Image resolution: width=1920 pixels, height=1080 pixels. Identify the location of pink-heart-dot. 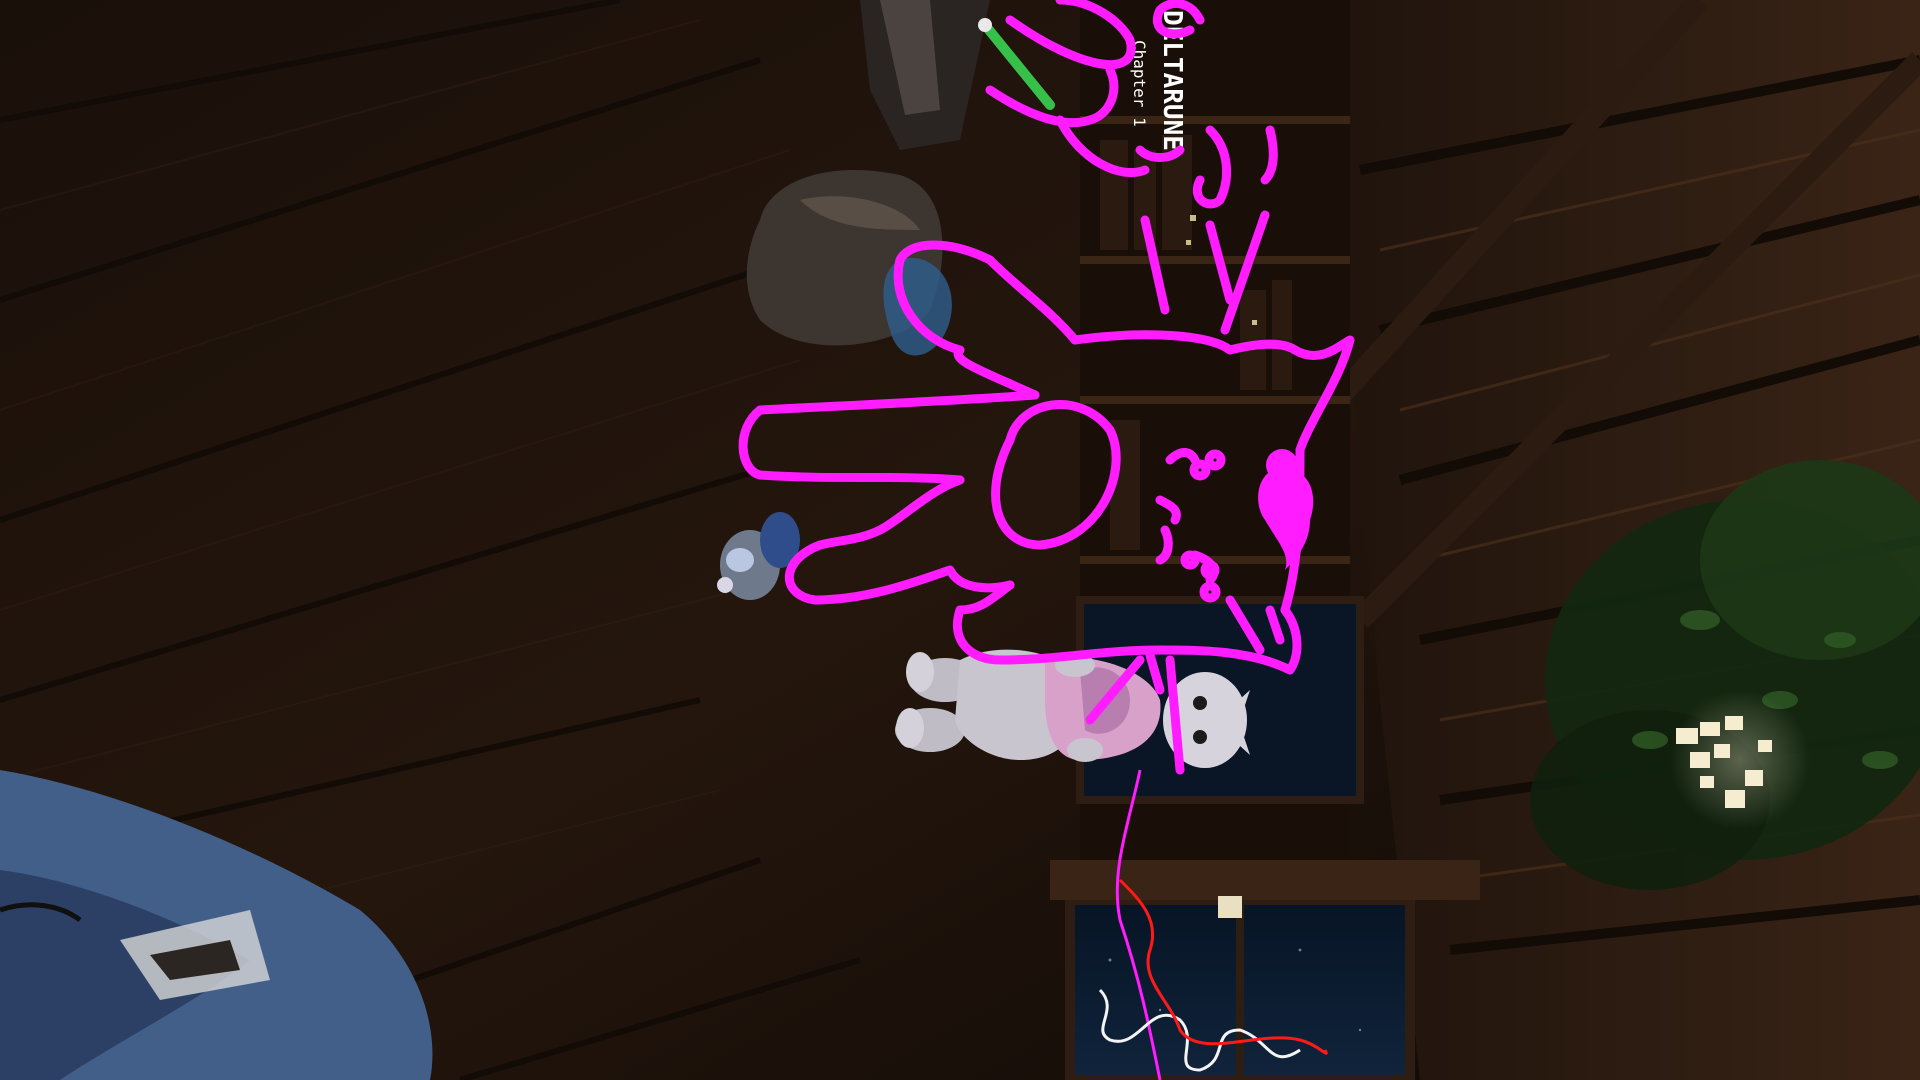
(1282, 465).